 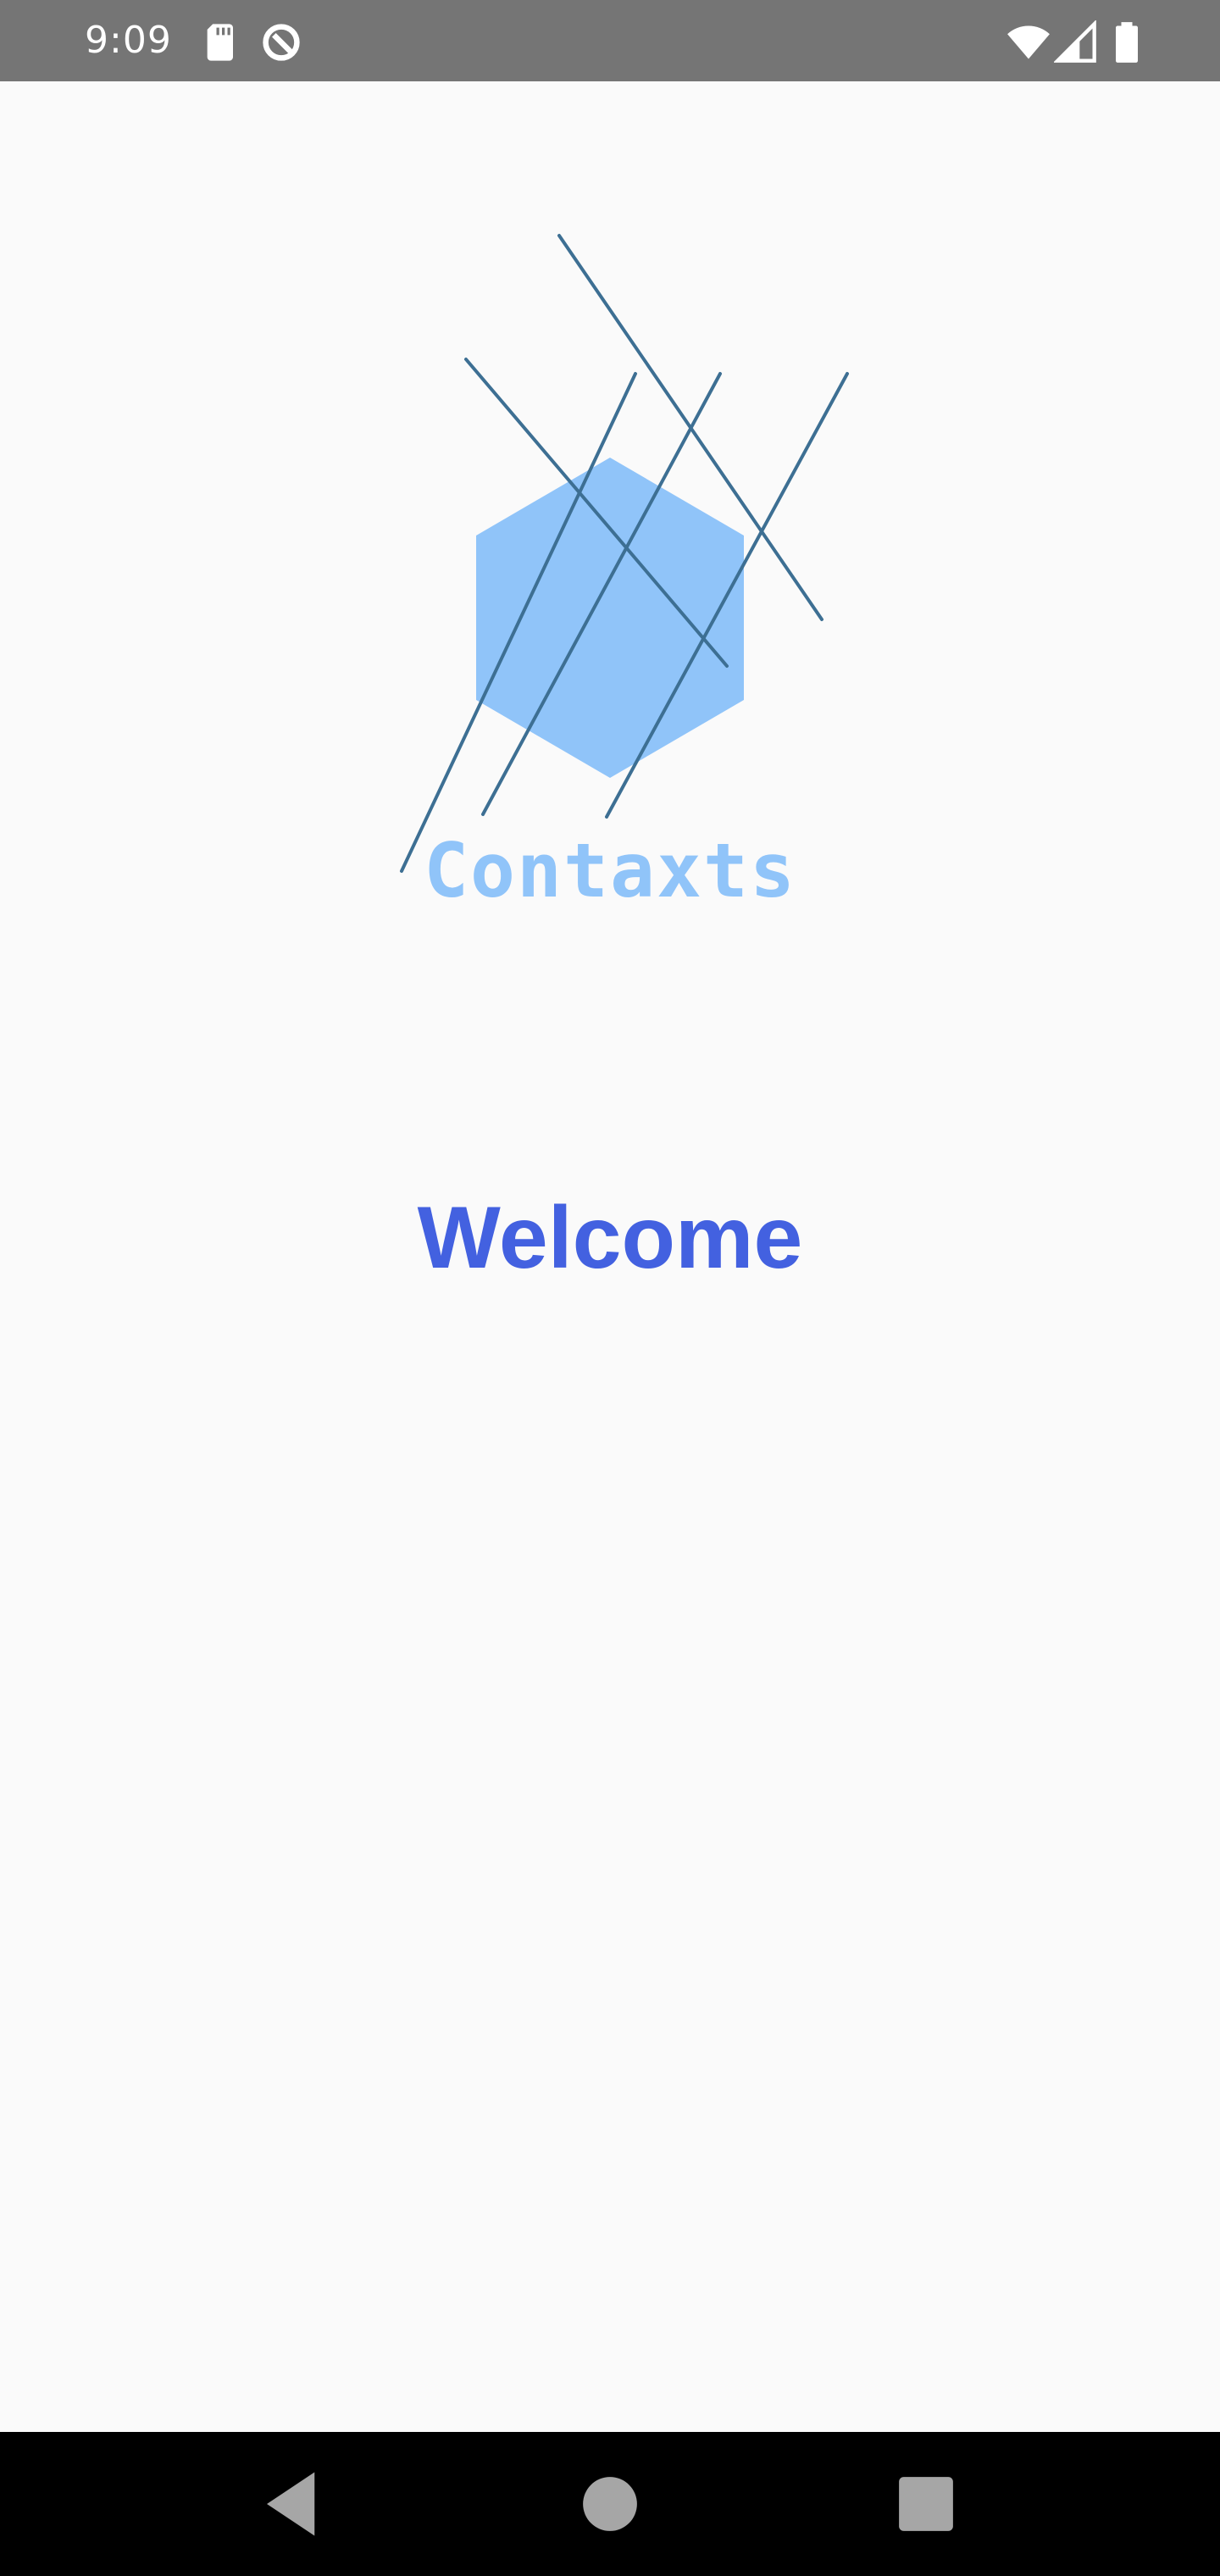 I want to click on app-logo: Contaxts, so click(x=610, y=598).